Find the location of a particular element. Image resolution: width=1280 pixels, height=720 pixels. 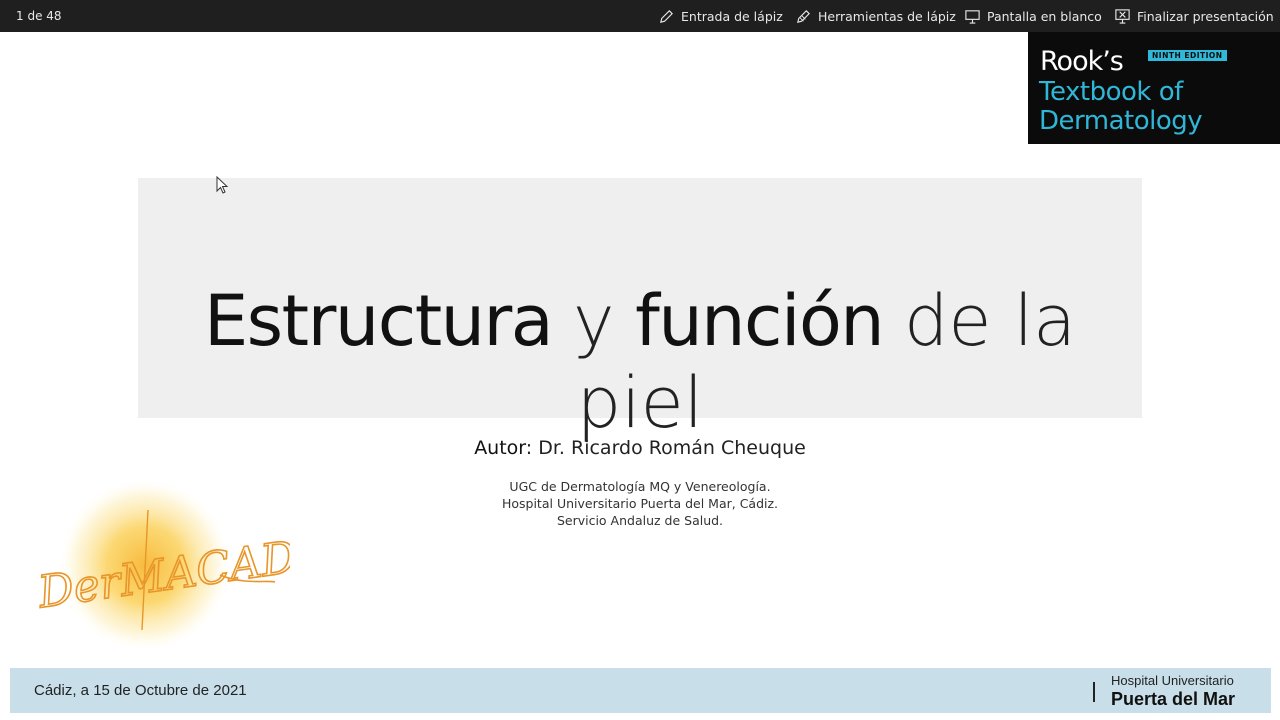

book-edition-badge: NINTH EDITION is located at coordinates (1187, 55).